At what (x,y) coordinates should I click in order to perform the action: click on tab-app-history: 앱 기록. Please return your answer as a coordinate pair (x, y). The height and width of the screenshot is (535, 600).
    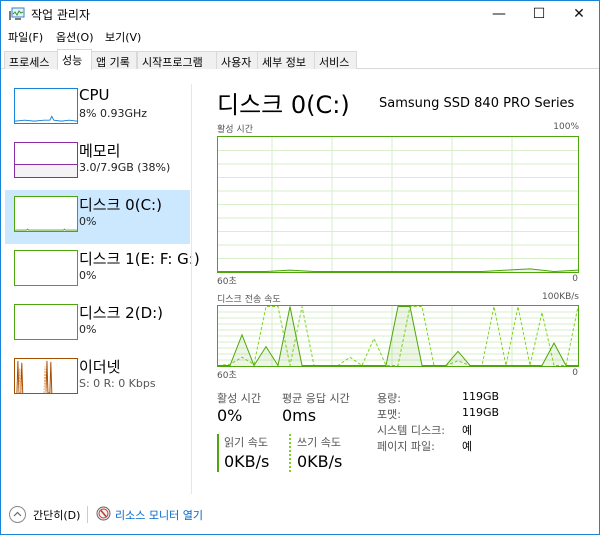
    Looking at the image, I should click on (114, 60).